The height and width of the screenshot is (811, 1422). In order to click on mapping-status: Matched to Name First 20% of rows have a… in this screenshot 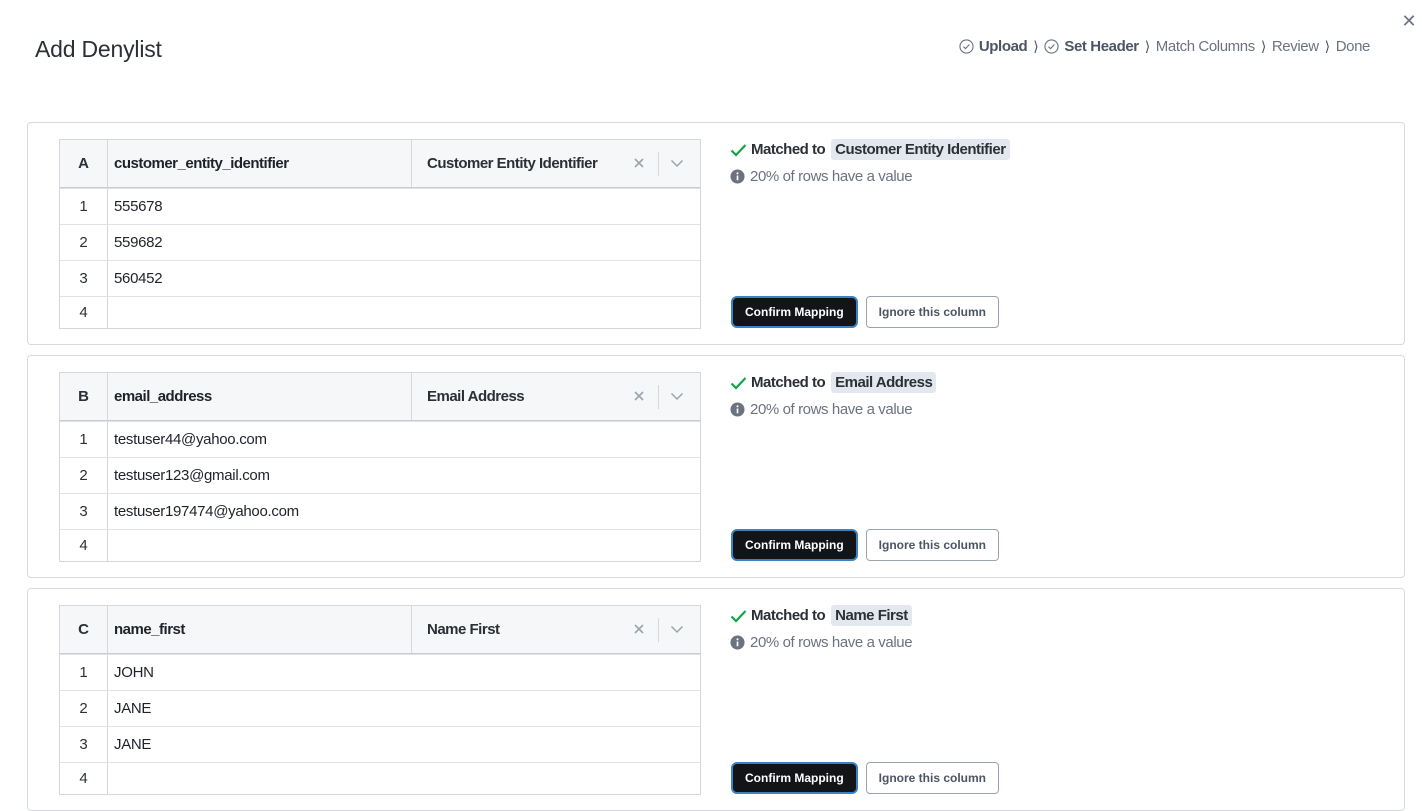, I will do `click(821, 628)`.